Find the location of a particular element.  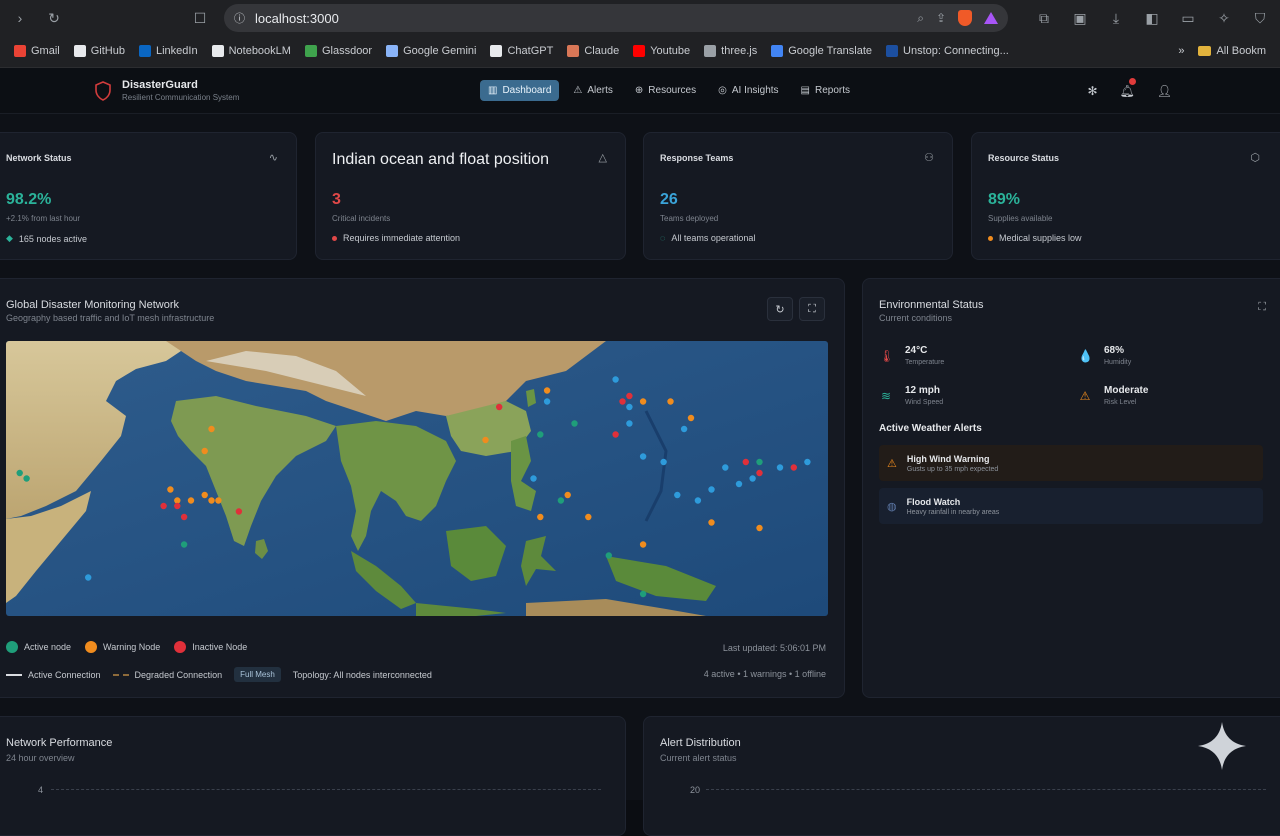

reading-mode-icon: ▣ is located at coordinates (1080, 18).